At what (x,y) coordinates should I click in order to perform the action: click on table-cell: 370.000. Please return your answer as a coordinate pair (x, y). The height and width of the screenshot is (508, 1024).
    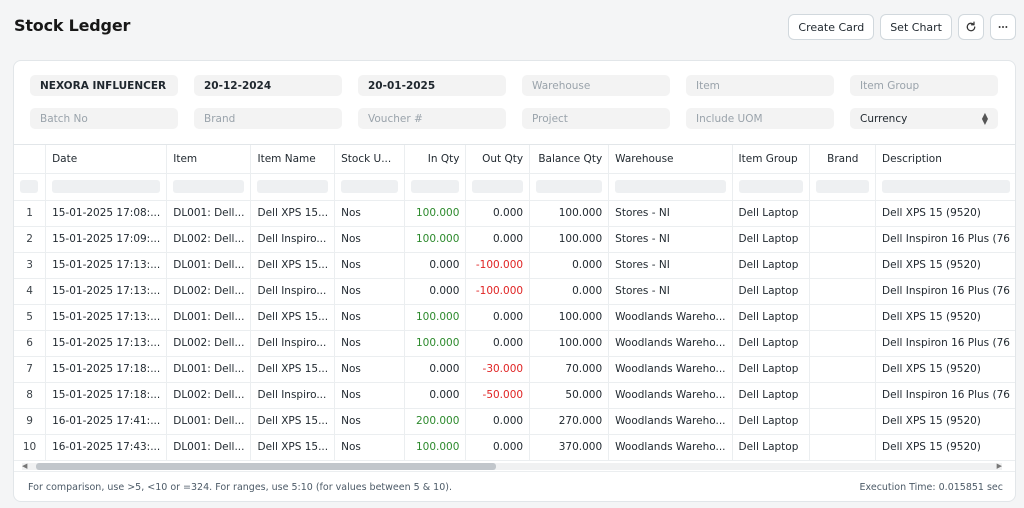
    Looking at the image, I should click on (569, 447).